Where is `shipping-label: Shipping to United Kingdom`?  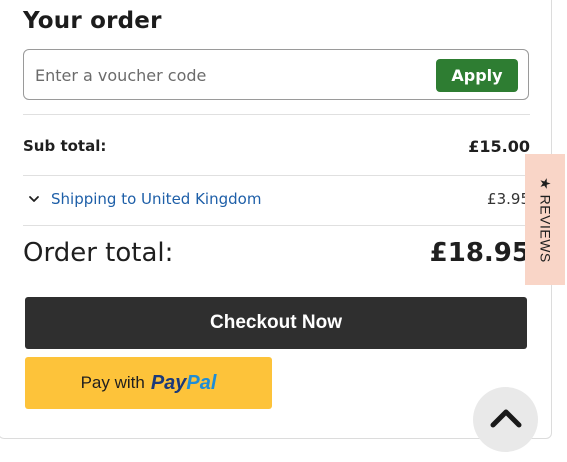 shipping-label: Shipping to United Kingdom is located at coordinates (156, 199).